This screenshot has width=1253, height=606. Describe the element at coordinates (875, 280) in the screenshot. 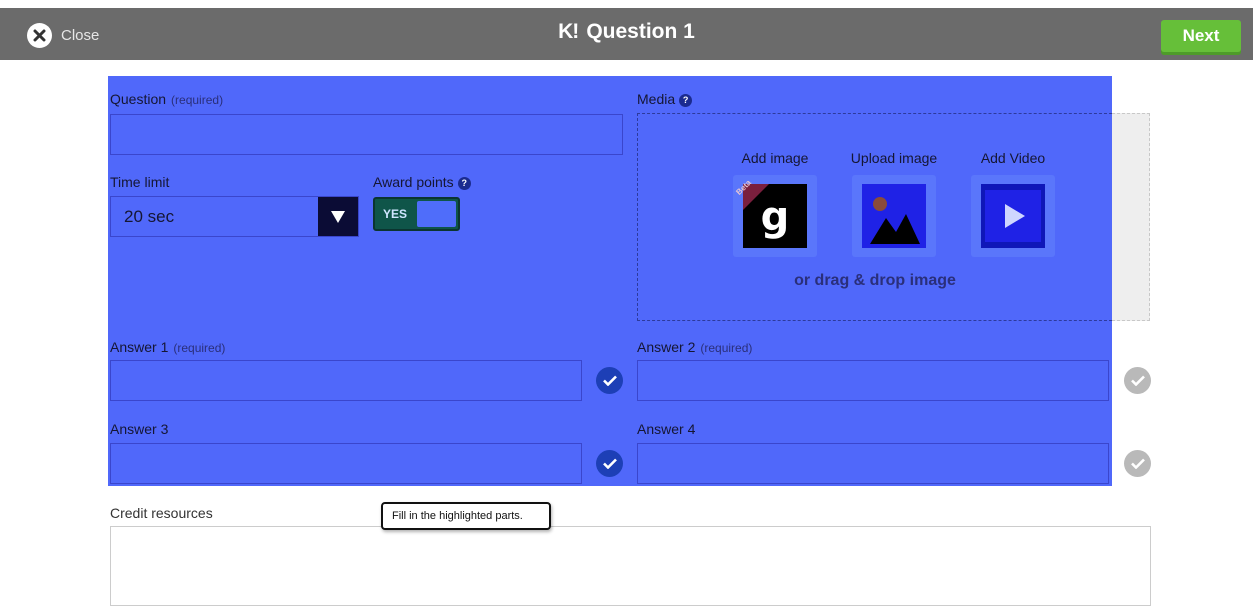

I see `drag-drop-text: or drag & drop image` at that location.